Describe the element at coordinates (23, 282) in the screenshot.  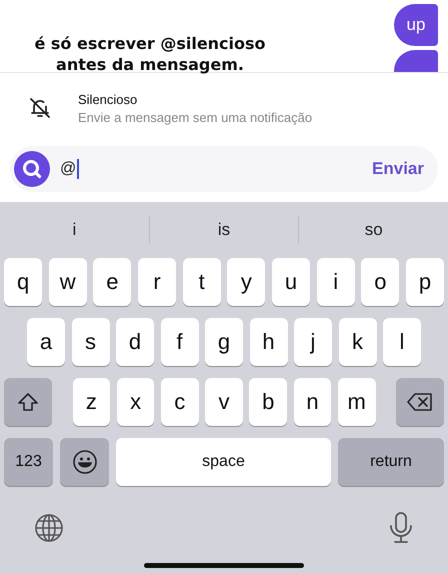
I see `letter-key: q` at that location.